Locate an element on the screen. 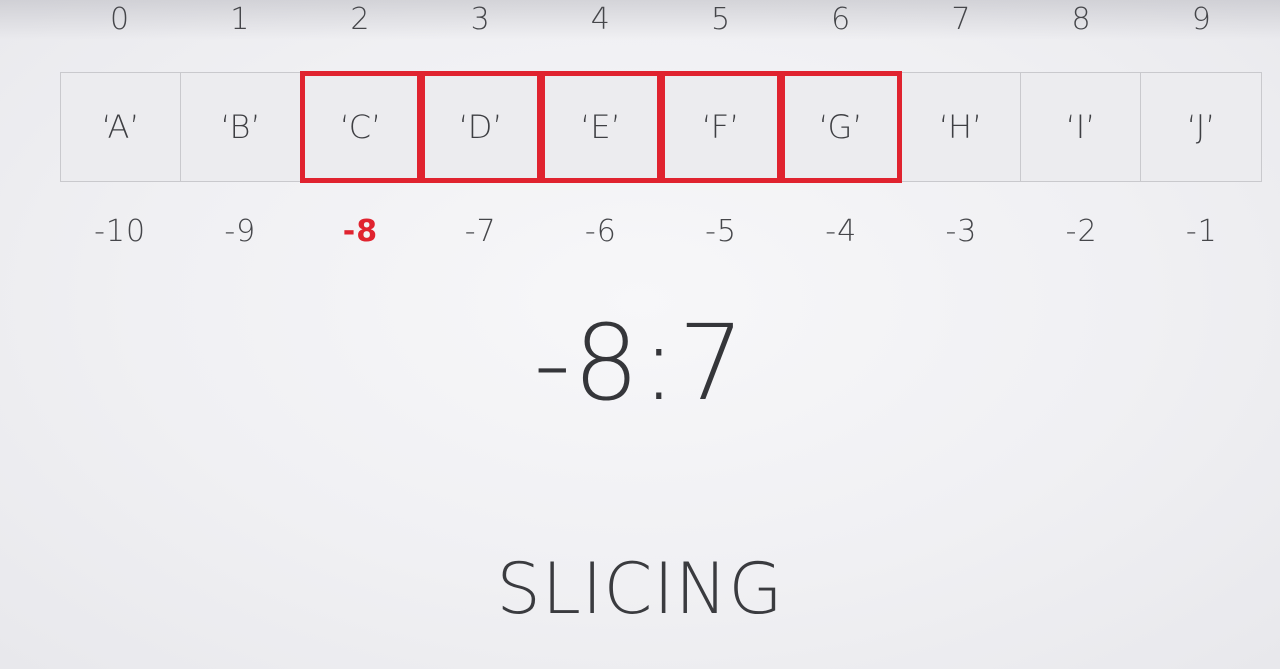 Image resolution: width=1280 pixels, height=669 pixels. positive-index: 7 is located at coordinates (961, 19).